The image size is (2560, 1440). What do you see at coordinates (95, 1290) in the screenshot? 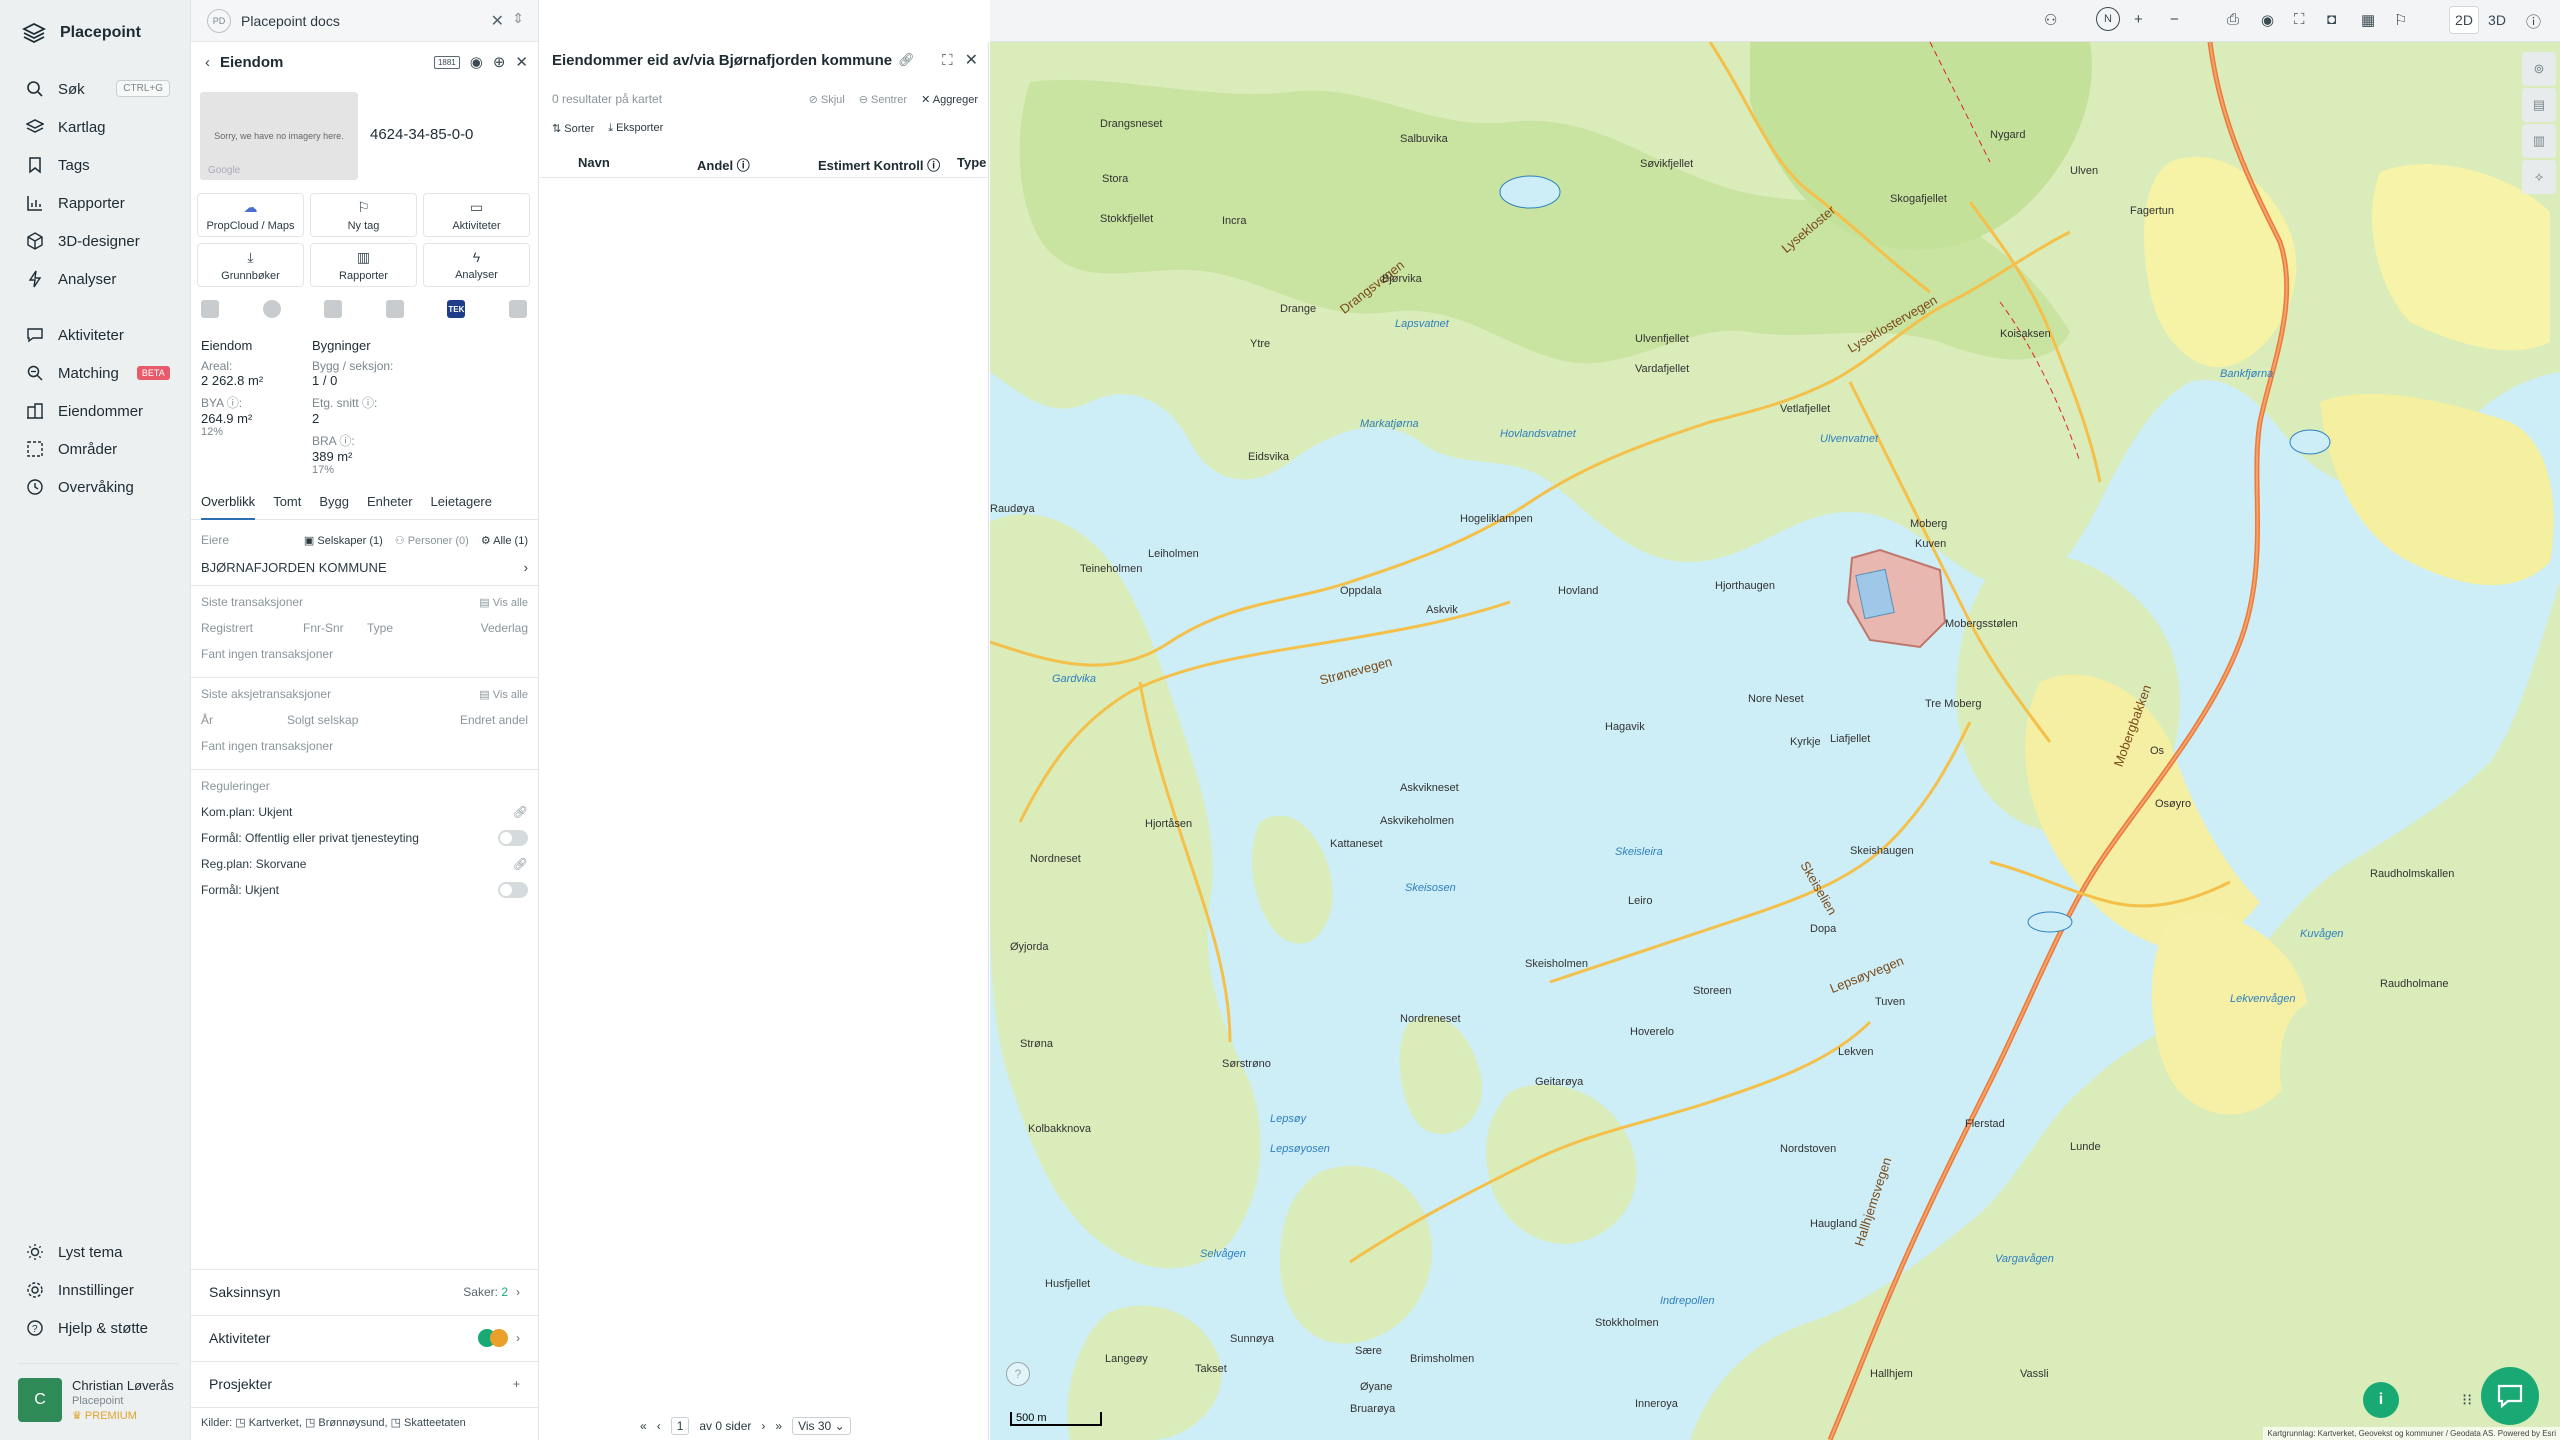
I see `nav-item-innstillinger: Innstillinger` at bounding box center [95, 1290].